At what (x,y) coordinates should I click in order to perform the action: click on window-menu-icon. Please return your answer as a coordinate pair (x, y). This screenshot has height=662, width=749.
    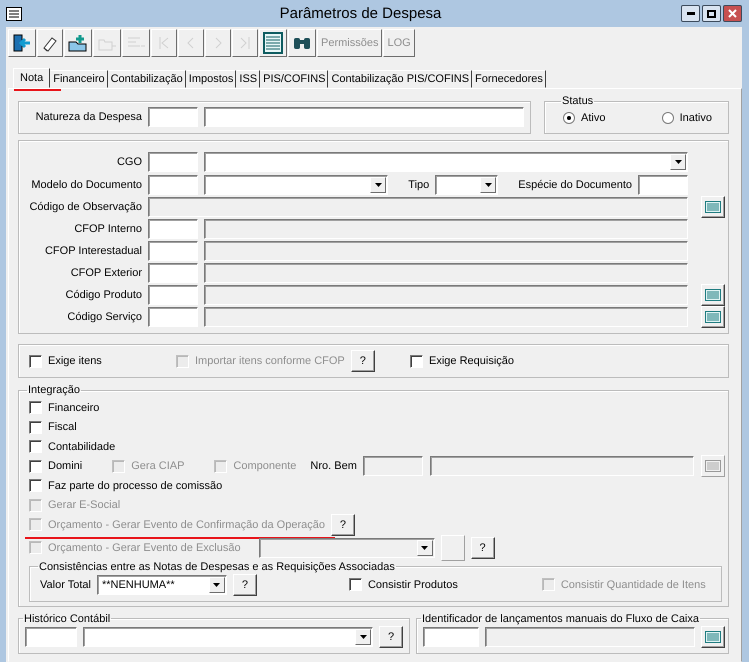
    Looking at the image, I should click on (14, 13).